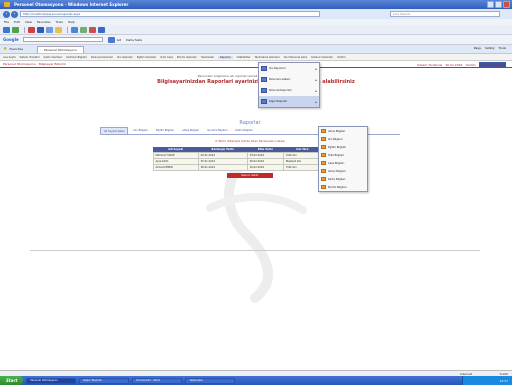  Describe the element at coordinates (30, 57) in the screenshot. I see `site-nav-item: Sistem Yönetimi` at that location.